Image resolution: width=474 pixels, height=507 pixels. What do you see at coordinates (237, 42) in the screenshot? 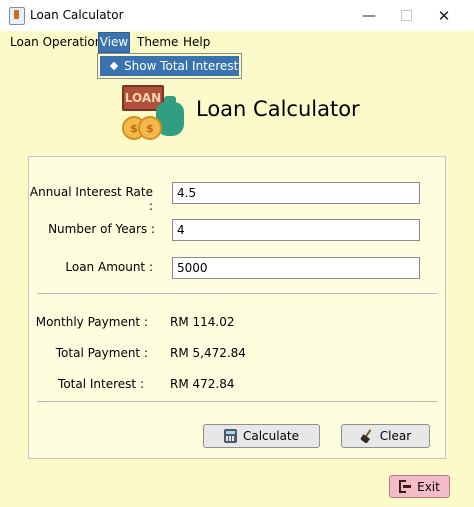
I see `menu-bar: Loan Operation View Theme Help` at bounding box center [237, 42].